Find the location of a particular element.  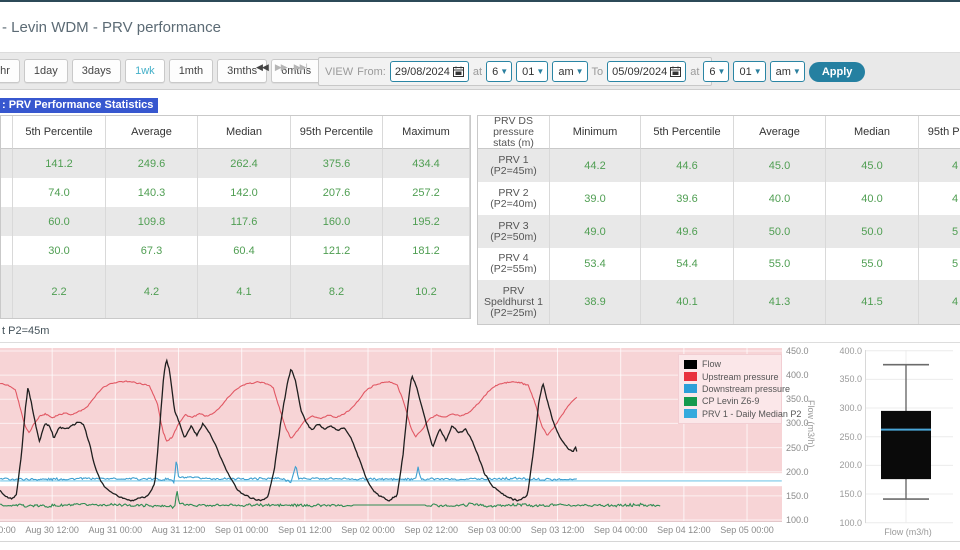

legend-item: CP Levin Z6-9 is located at coordinates (730, 401).